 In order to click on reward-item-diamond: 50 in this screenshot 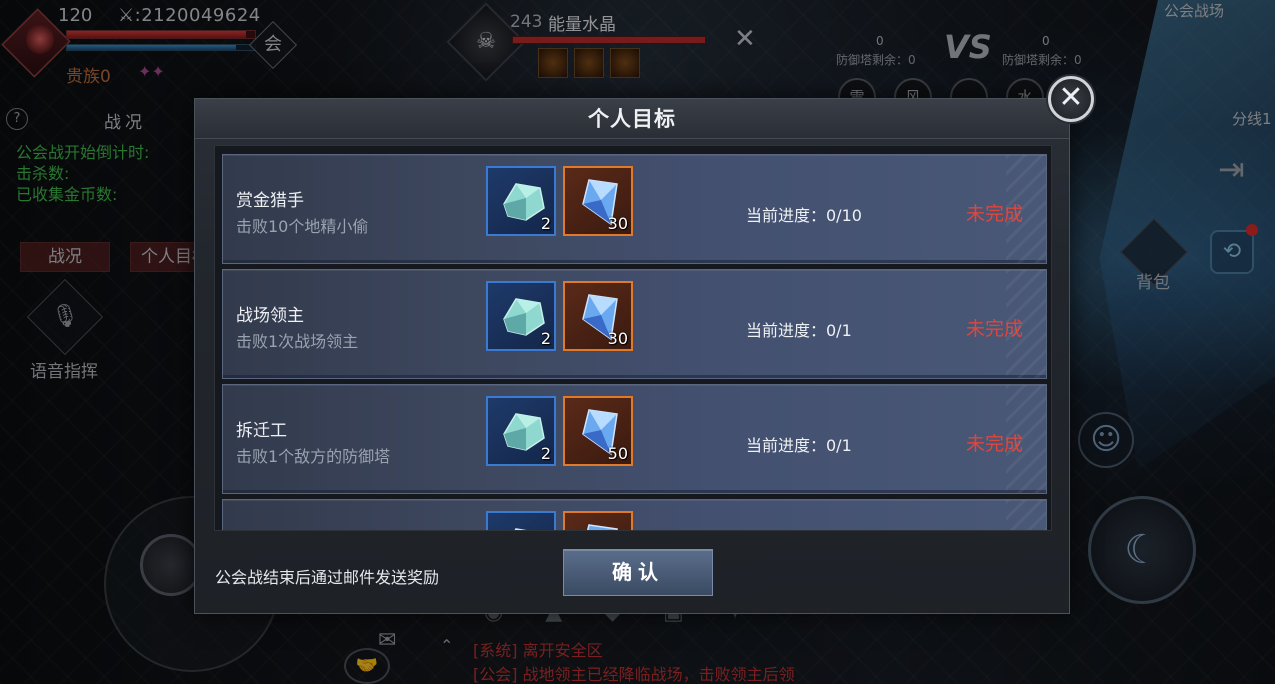, I will do `click(598, 431)`.